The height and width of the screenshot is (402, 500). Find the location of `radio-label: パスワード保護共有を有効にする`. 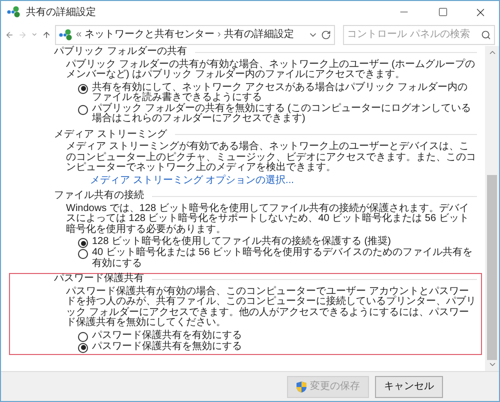

radio-label: パスワード保護共有を有効にする is located at coordinates (167, 335).